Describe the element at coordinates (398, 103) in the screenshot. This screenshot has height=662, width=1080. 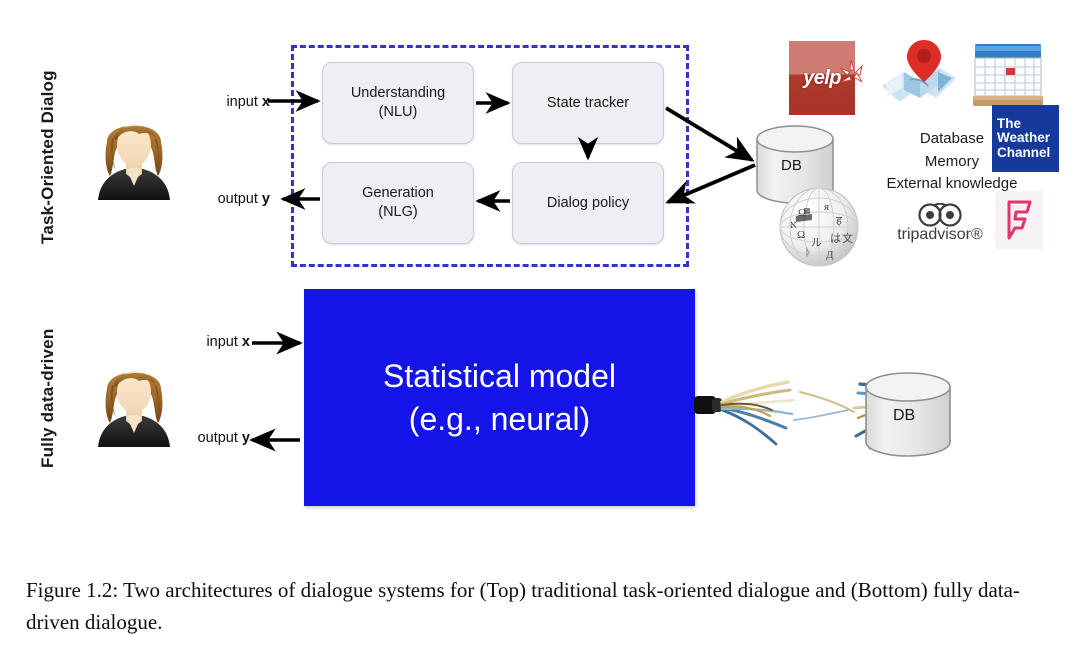
I see `module-understanding-nlu: Understanding (NLU)` at that location.